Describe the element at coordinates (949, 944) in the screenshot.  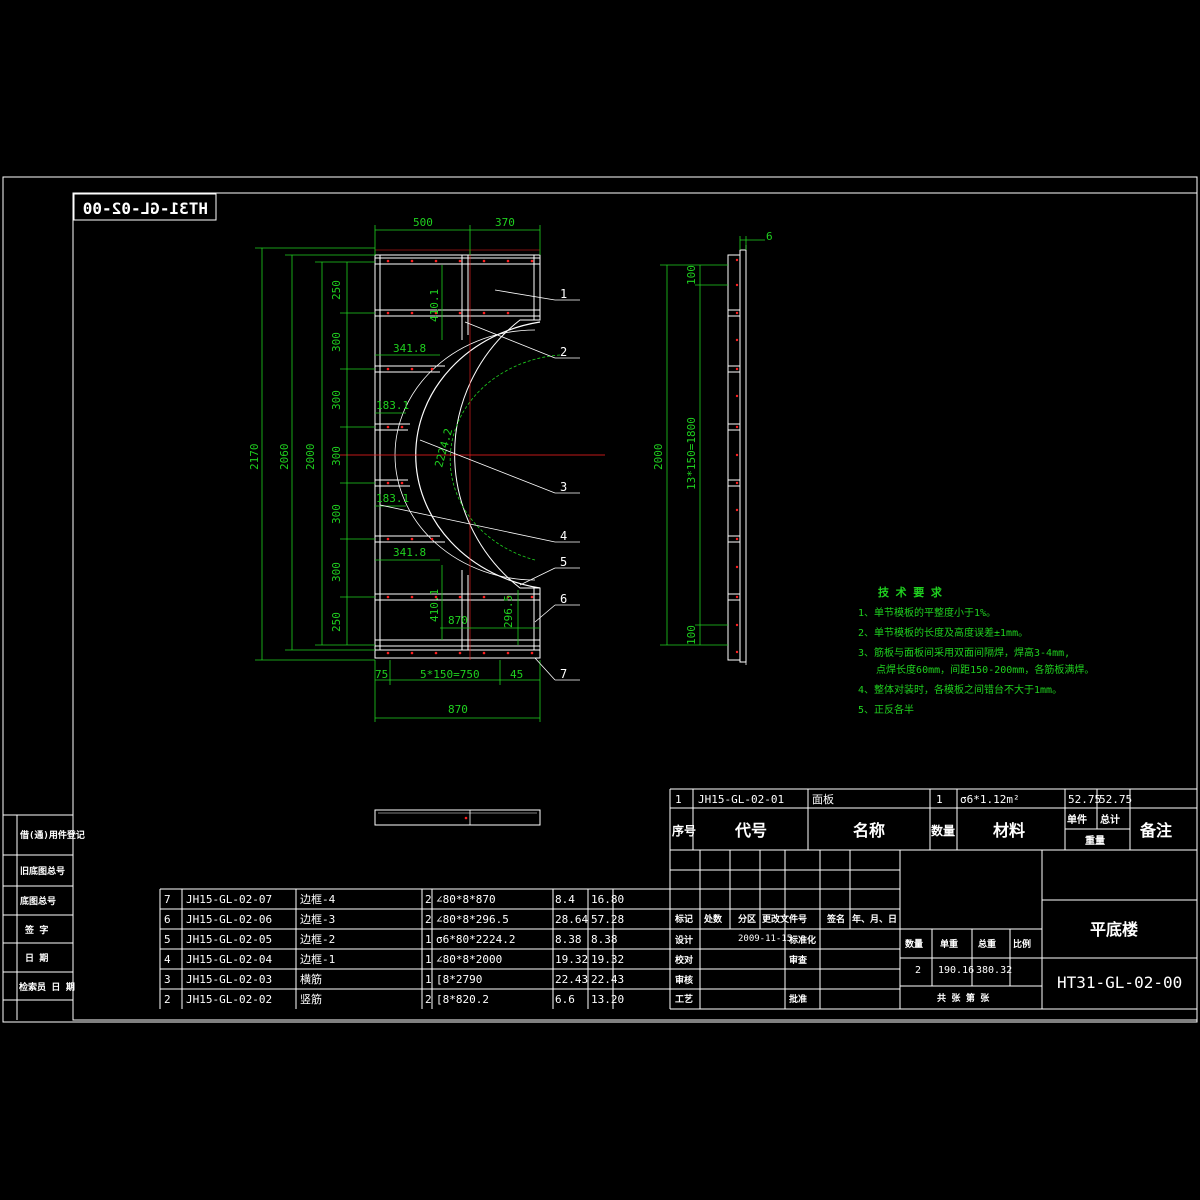
I see `unit-weight-label: 单重` at that location.